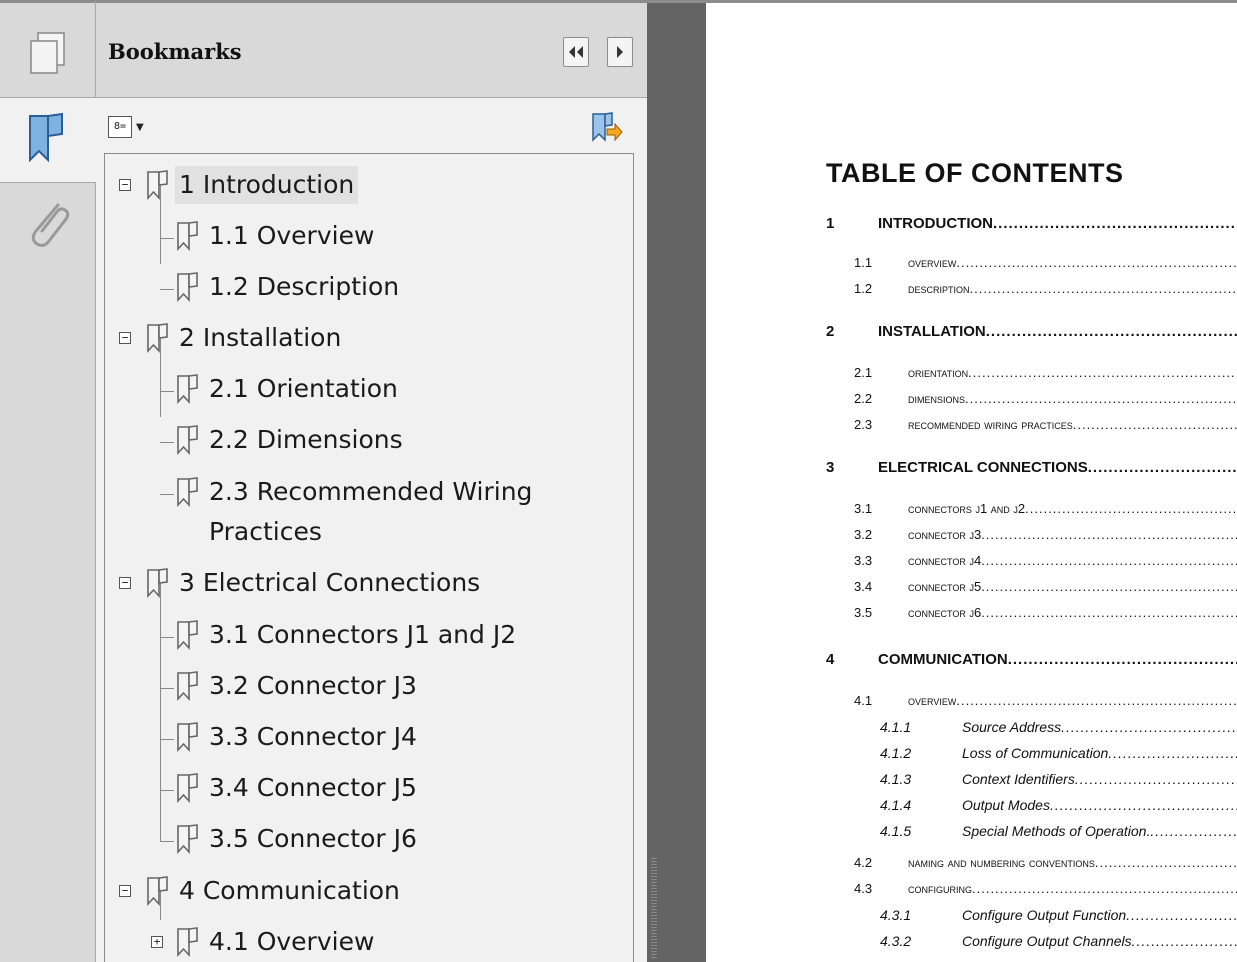  I want to click on bookmark-label: 3.4 Connector J5, so click(313, 787).